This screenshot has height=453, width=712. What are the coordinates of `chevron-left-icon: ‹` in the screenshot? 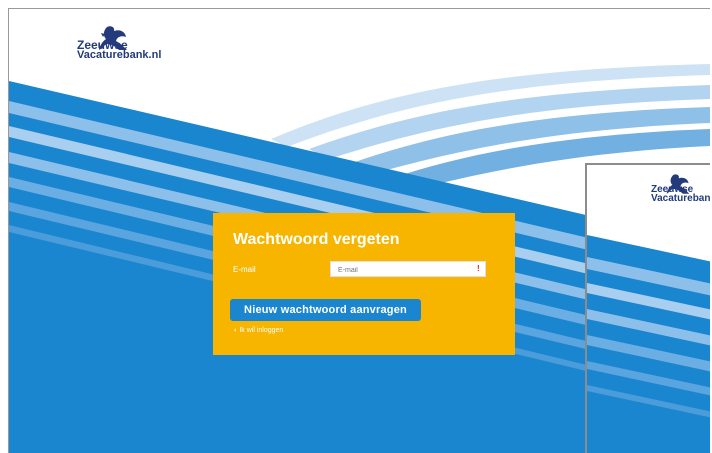 It's located at (235, 330).